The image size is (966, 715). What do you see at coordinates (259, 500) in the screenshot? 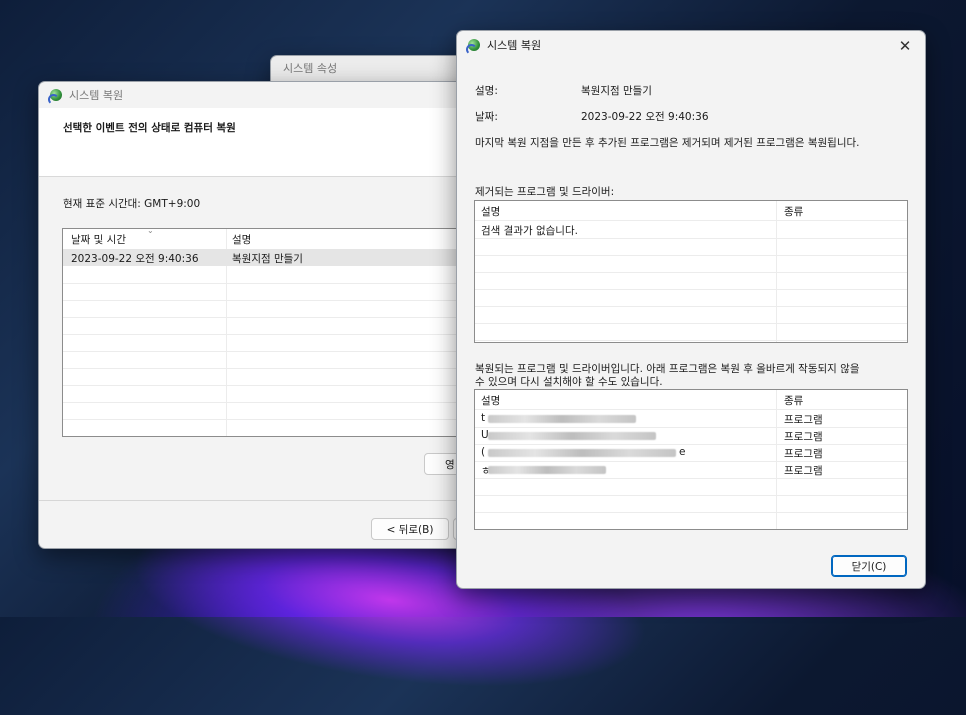
I see `wizard-footer-divider` at bounding box center [259, 500].